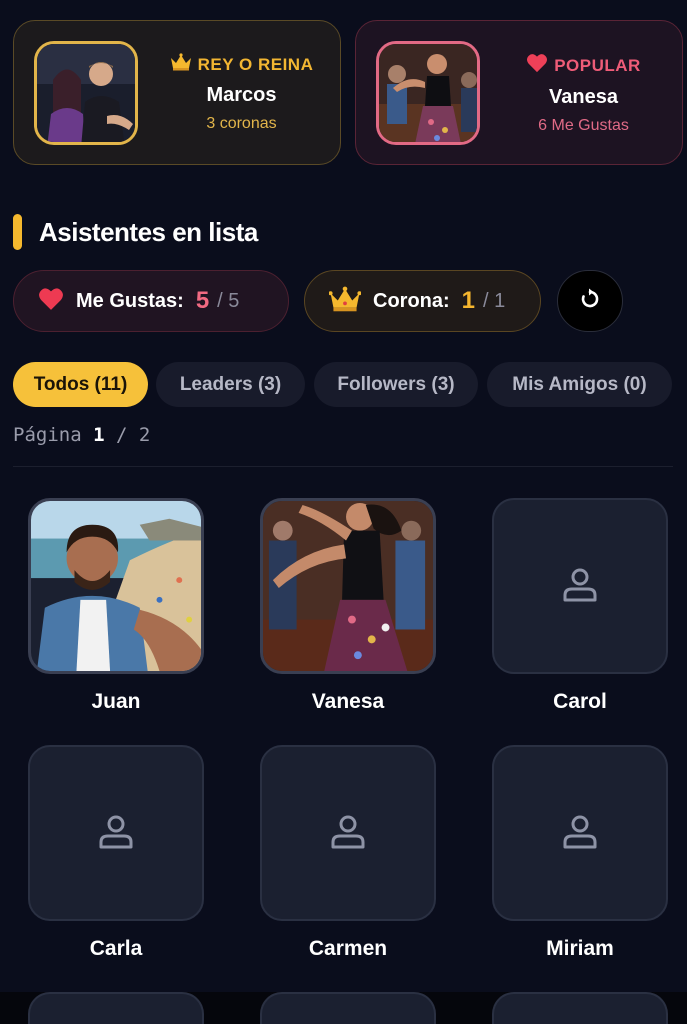 Image resolution: width=687 pixels, height=1024 pixels. I want to click on attendee-card-carla, so click(116, 833).